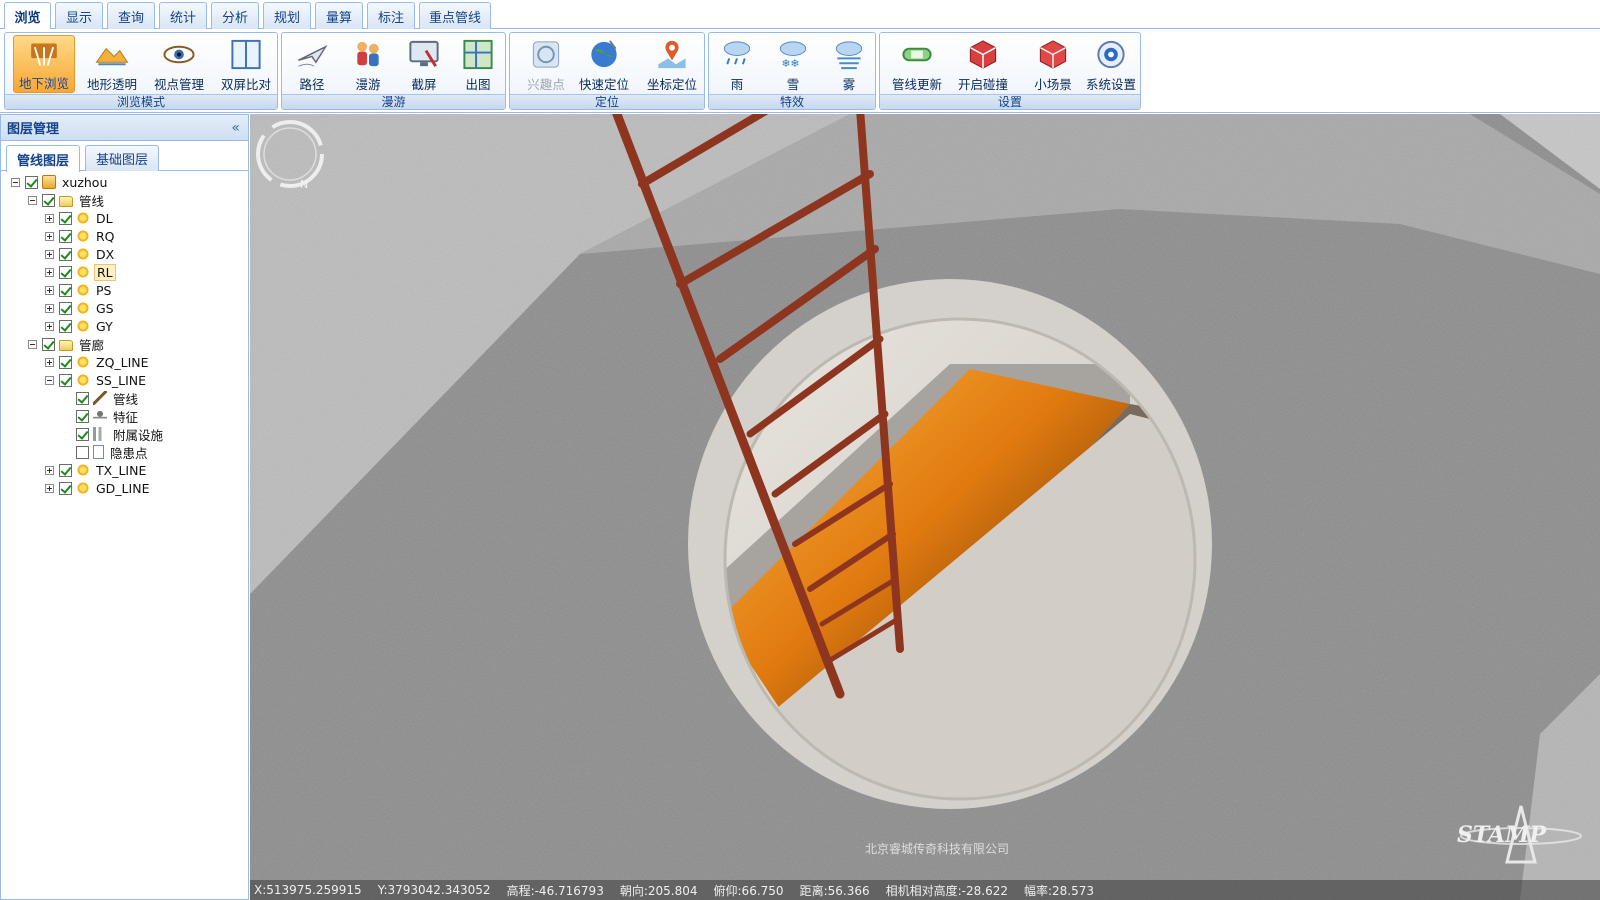 The width and height of the screenshot is (1600, 900). Describe the element at coordinates (104, 218) in the screenshot. I see `tree-node-label: DL` at that location.